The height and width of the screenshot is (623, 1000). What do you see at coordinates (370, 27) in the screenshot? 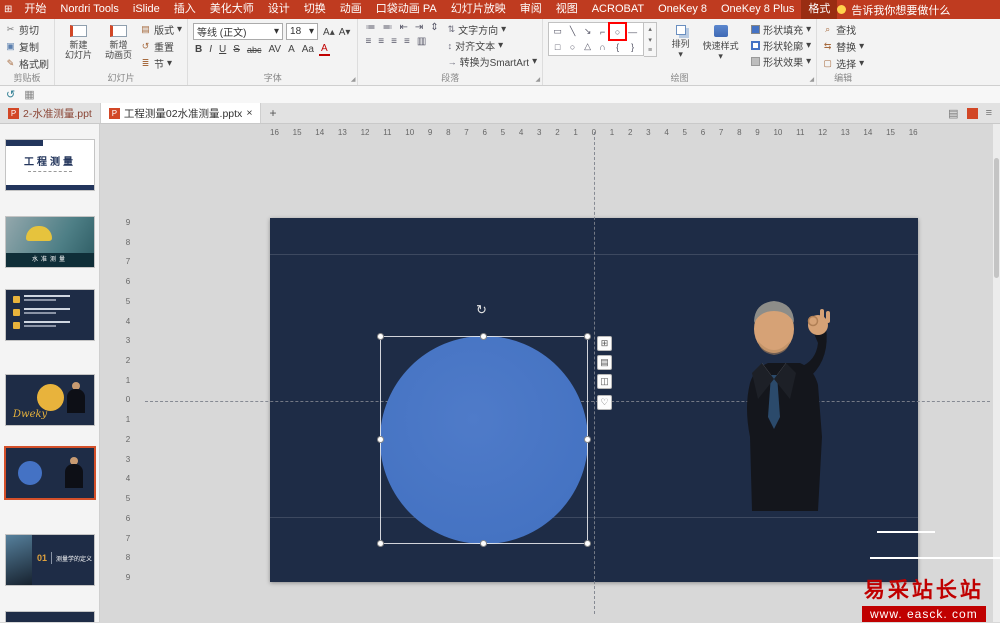
I see `paragraph-tool-button: ≔` at bounding box center [370, 27].